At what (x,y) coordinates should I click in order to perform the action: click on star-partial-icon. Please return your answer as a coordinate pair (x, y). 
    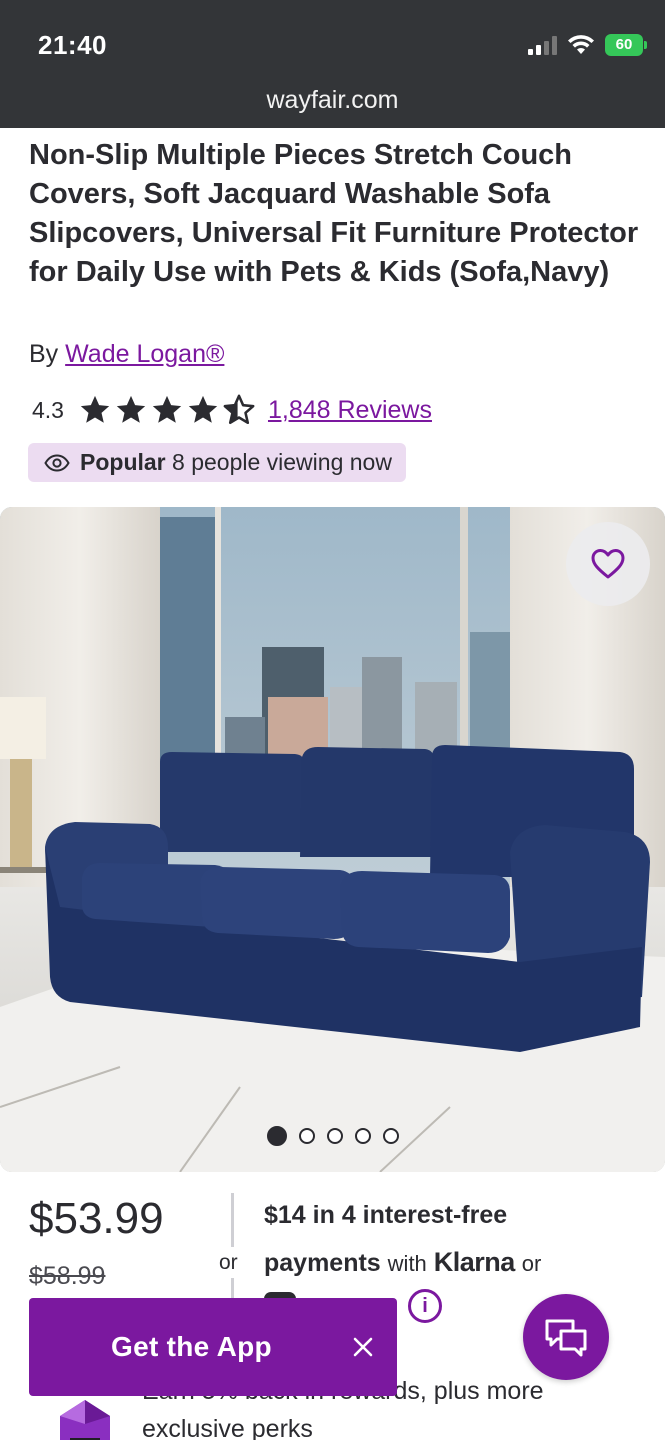
    Looking at the image, I should click on (239, 409).